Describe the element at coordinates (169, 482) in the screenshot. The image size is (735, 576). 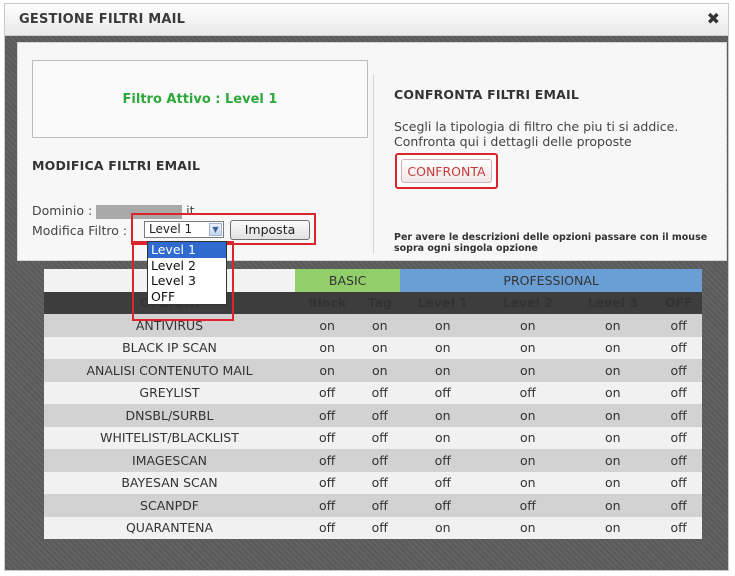
I see `option-name: BAYESAN SCAN` at that location.